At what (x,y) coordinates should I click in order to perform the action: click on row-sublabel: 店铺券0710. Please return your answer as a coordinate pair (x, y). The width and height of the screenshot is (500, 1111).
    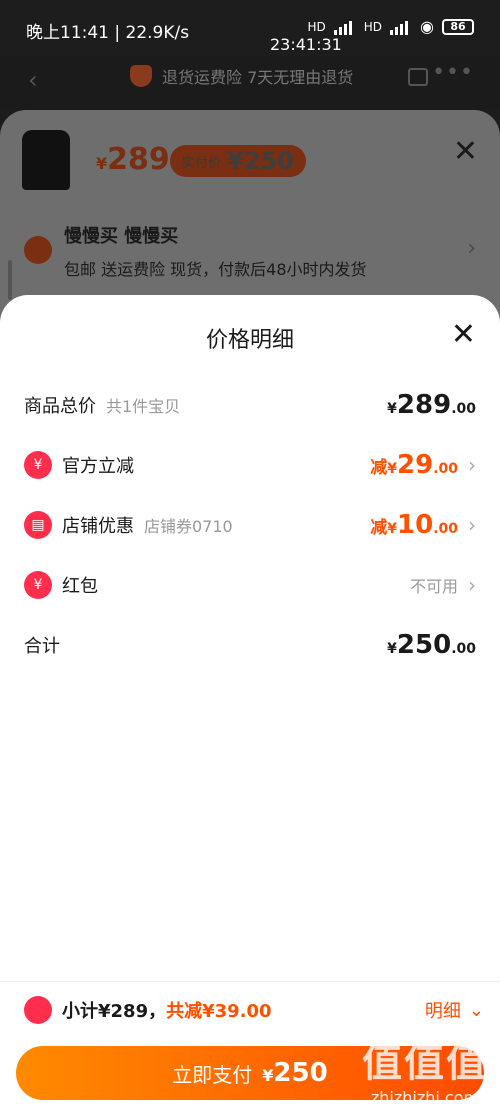
    Looking at the image, I should click on (188, 526).